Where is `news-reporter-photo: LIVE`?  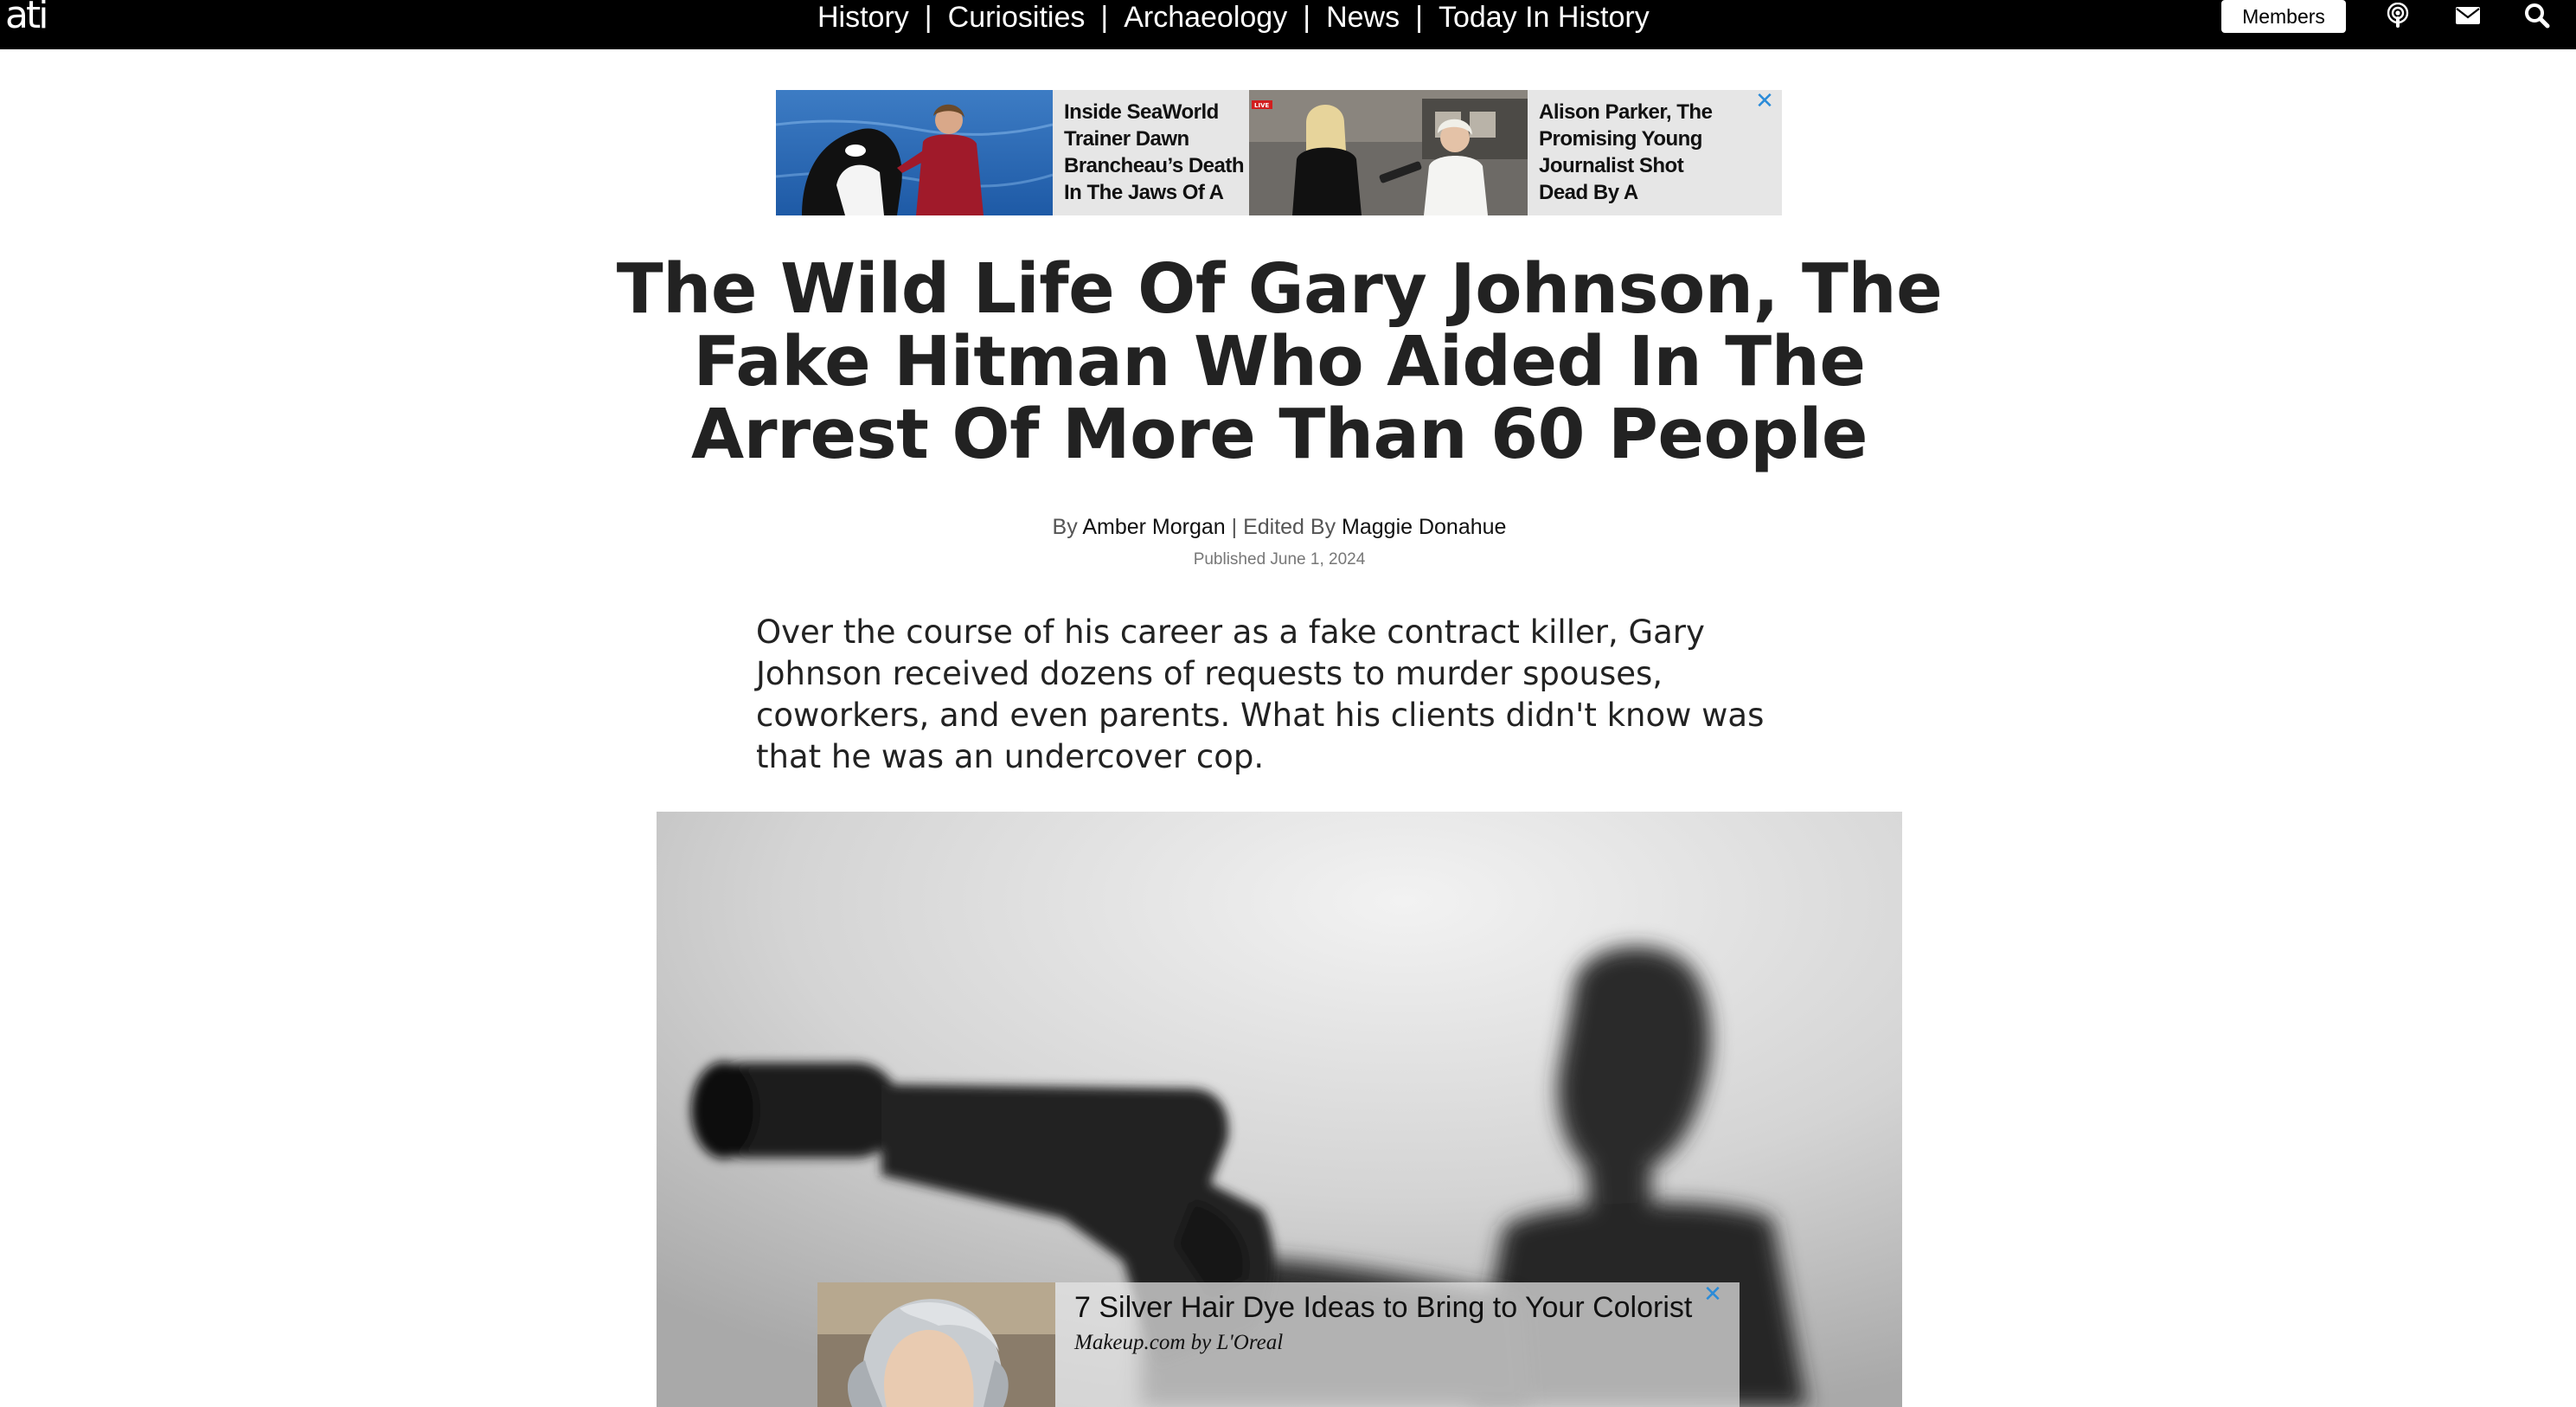
news-reporter-photo: LIVE is located at coordinates (1388, 152).